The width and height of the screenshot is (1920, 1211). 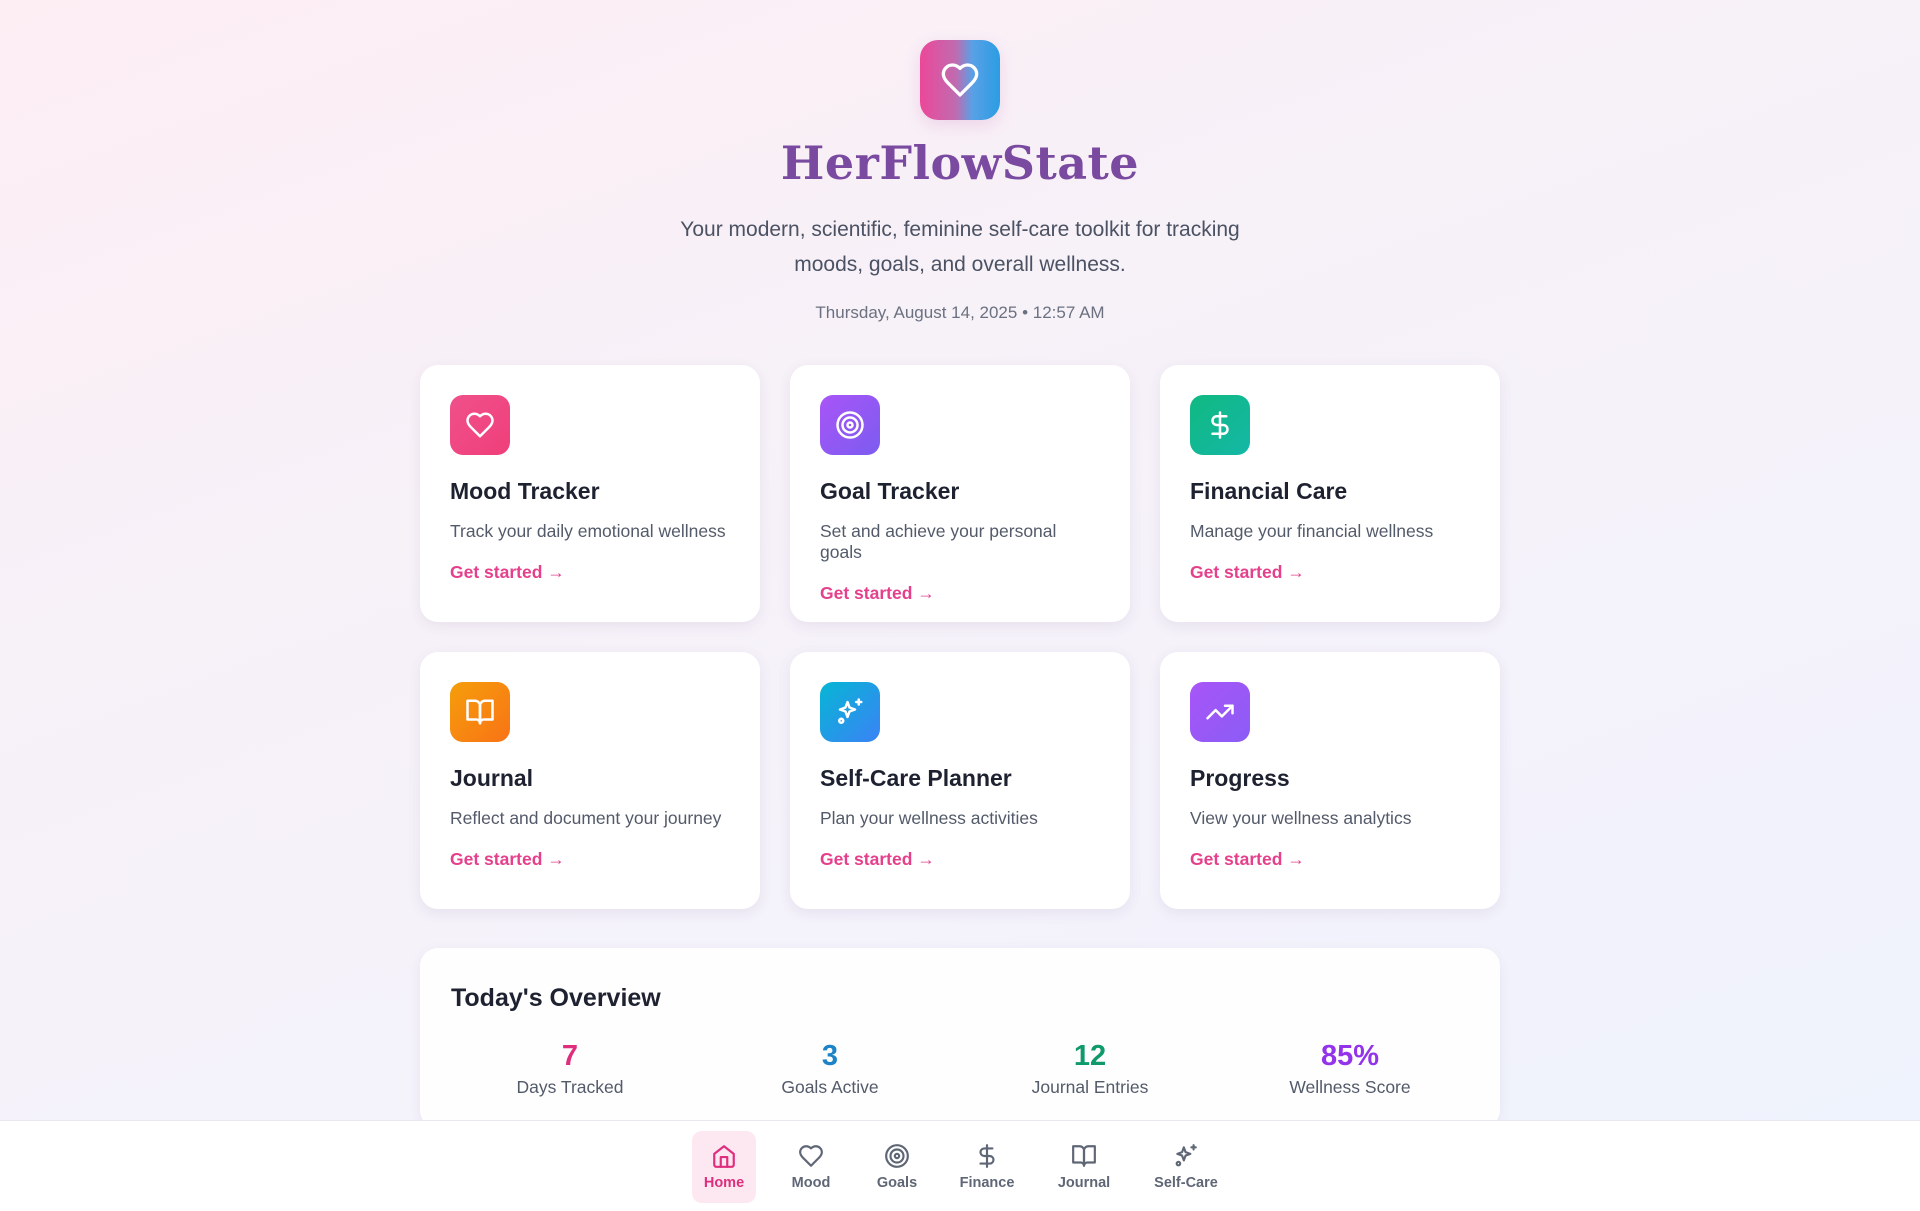 I want to click on trending-up-icon, so click(x=1220, y=712).